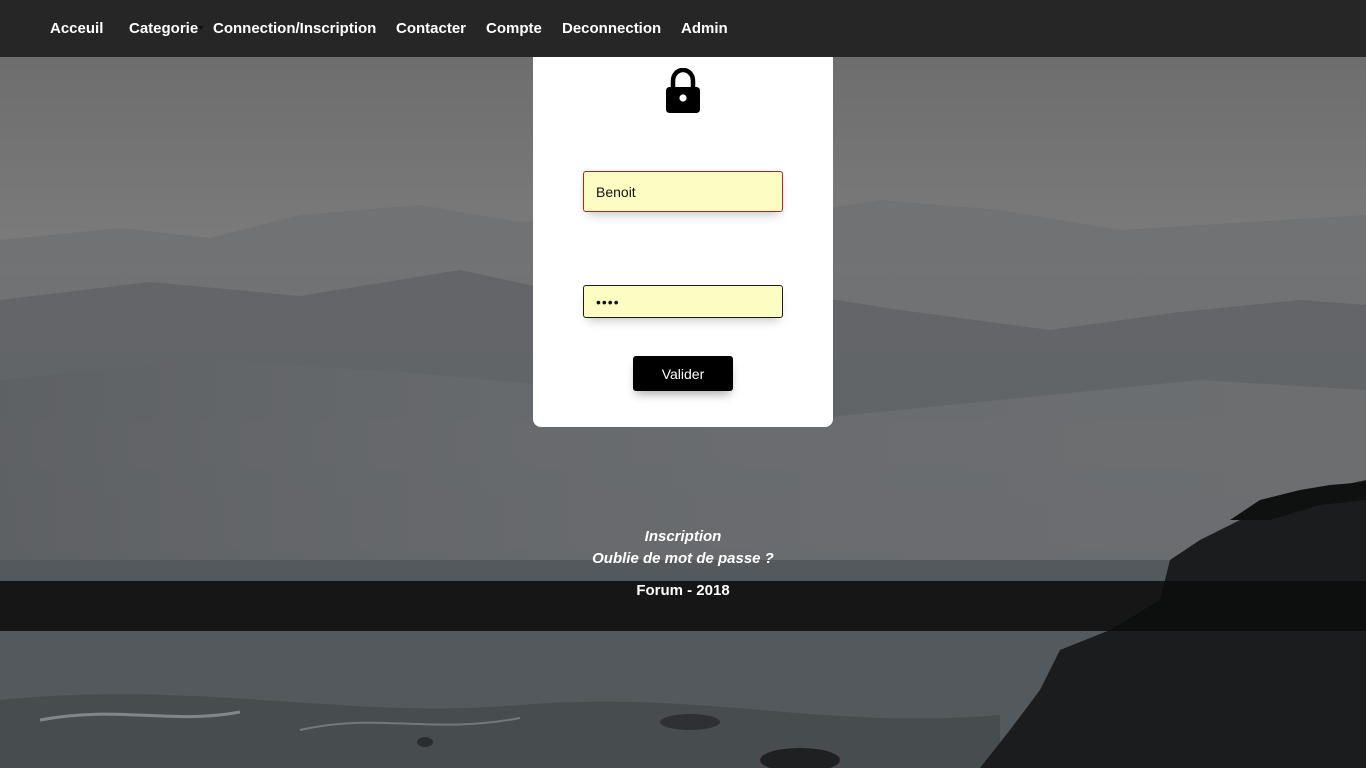  Describe the element at coordinates (611, 28) in the screenshot. I see `nav-link-logout: Deconnection` at that location.